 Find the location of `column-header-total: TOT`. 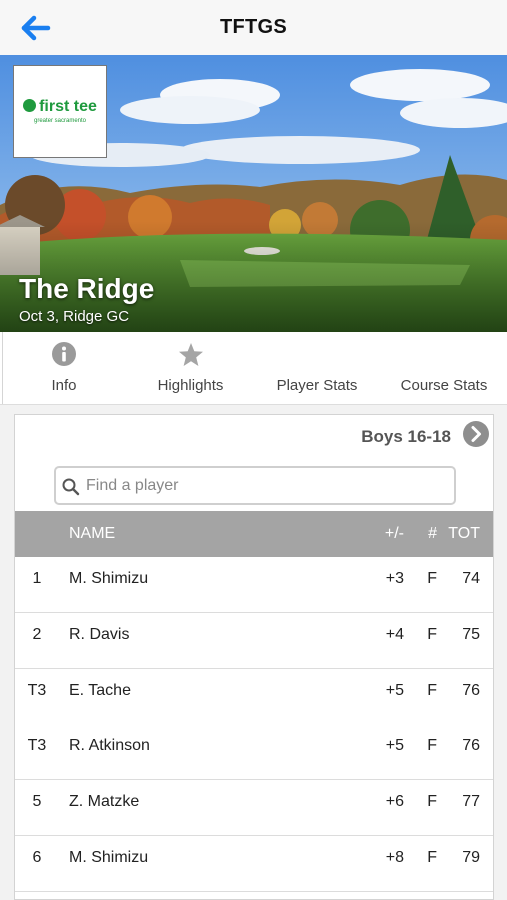

column-header-total: TOT is located at coordinates (464, 534).